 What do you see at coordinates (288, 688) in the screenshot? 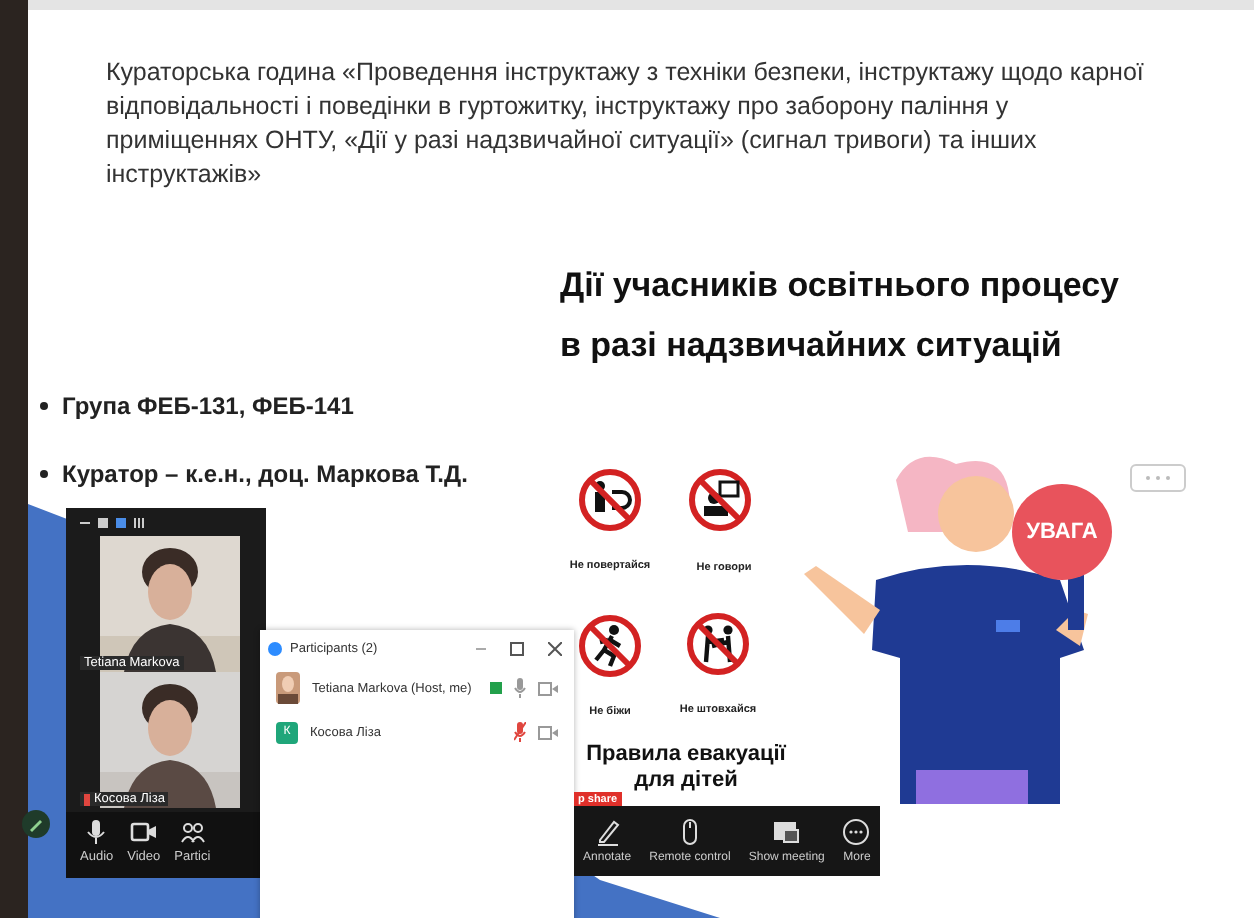
I see `avatar` at bounding box center [288, 688].